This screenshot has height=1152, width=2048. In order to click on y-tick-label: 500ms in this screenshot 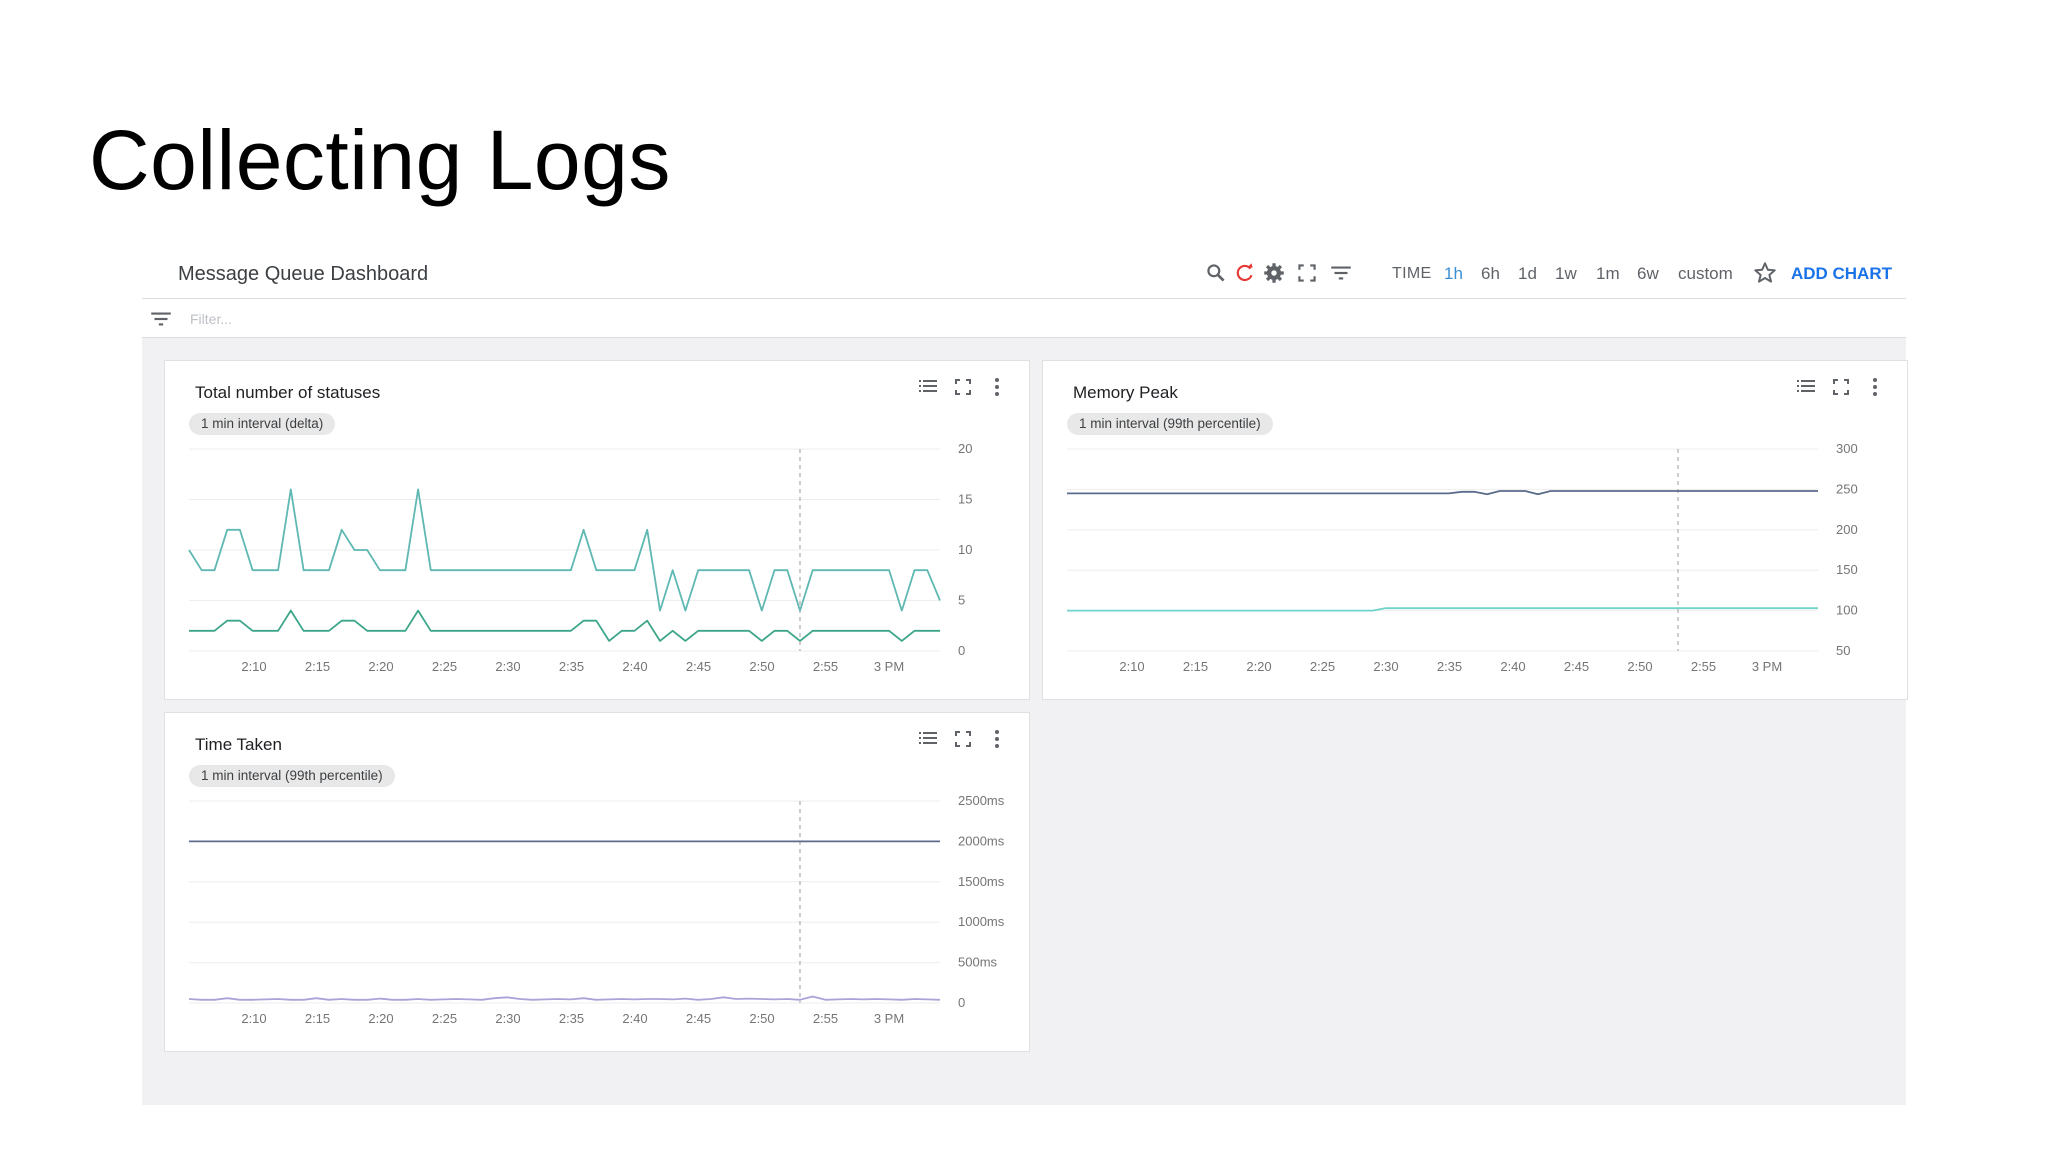, I will do `click(978, 962)`.